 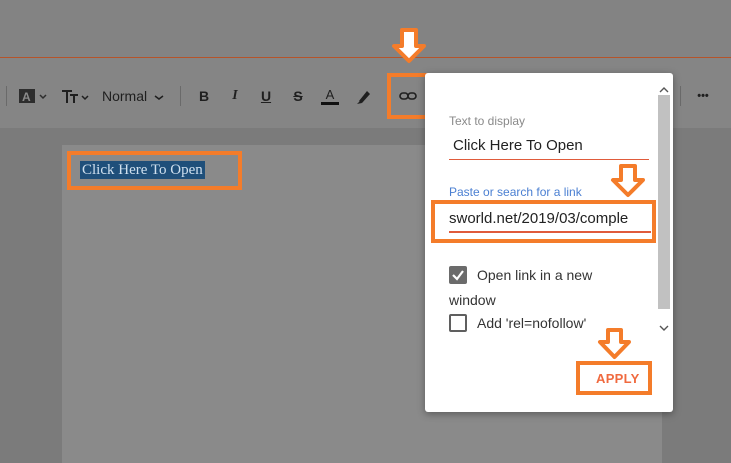 I want to click on text-background-icon: A, so click(x=33, y=96).